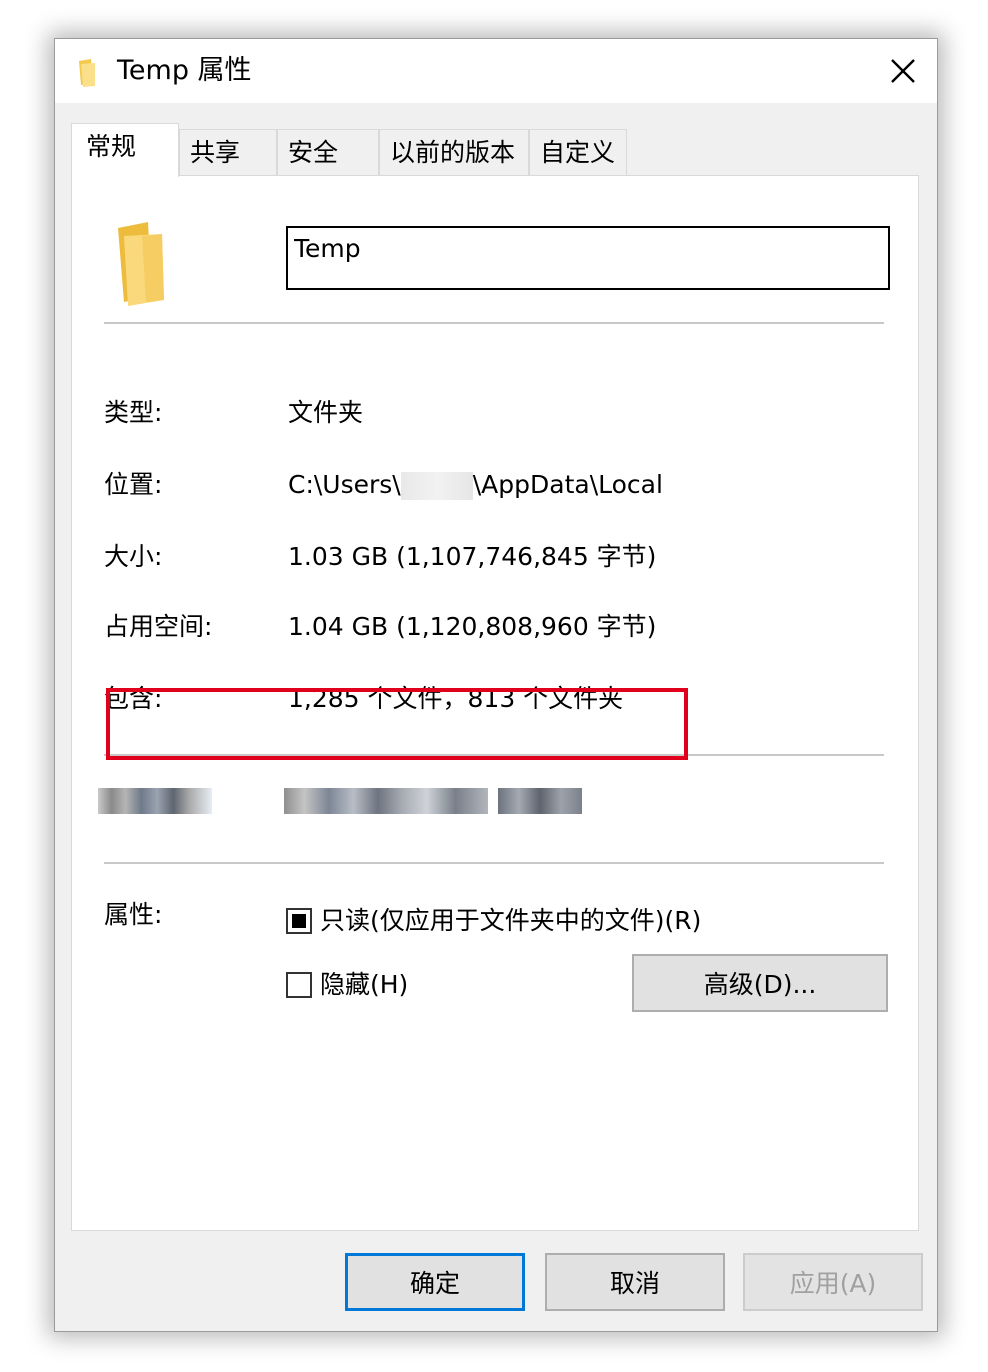  What do you see at coordinates (133, 556) in the screenshot?
I see `size-label: 大小:` at bounding box center [133, 556].